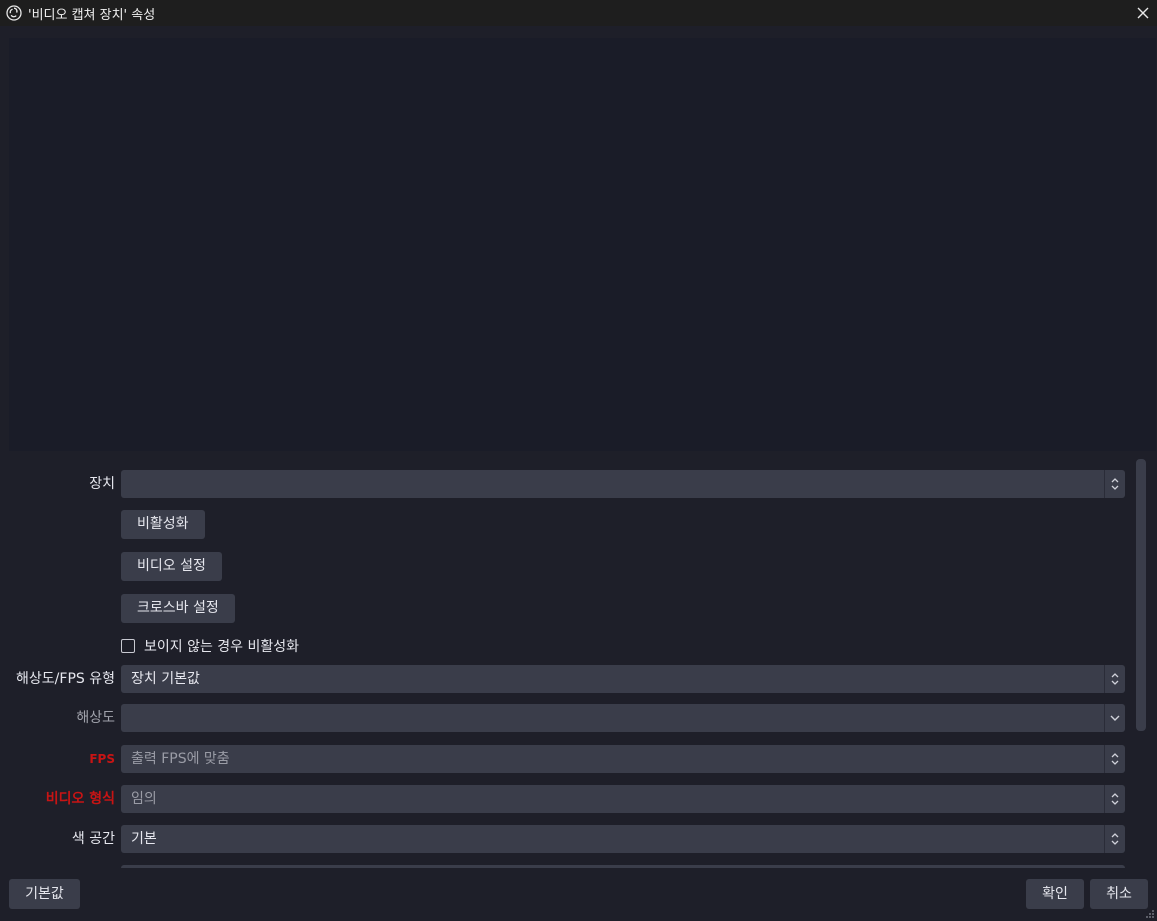  What do you see at coordinates (623, 679) in the screenshot?
I see `res-fps-type-select: 장치 기본값` at bounding box center [623, 679].